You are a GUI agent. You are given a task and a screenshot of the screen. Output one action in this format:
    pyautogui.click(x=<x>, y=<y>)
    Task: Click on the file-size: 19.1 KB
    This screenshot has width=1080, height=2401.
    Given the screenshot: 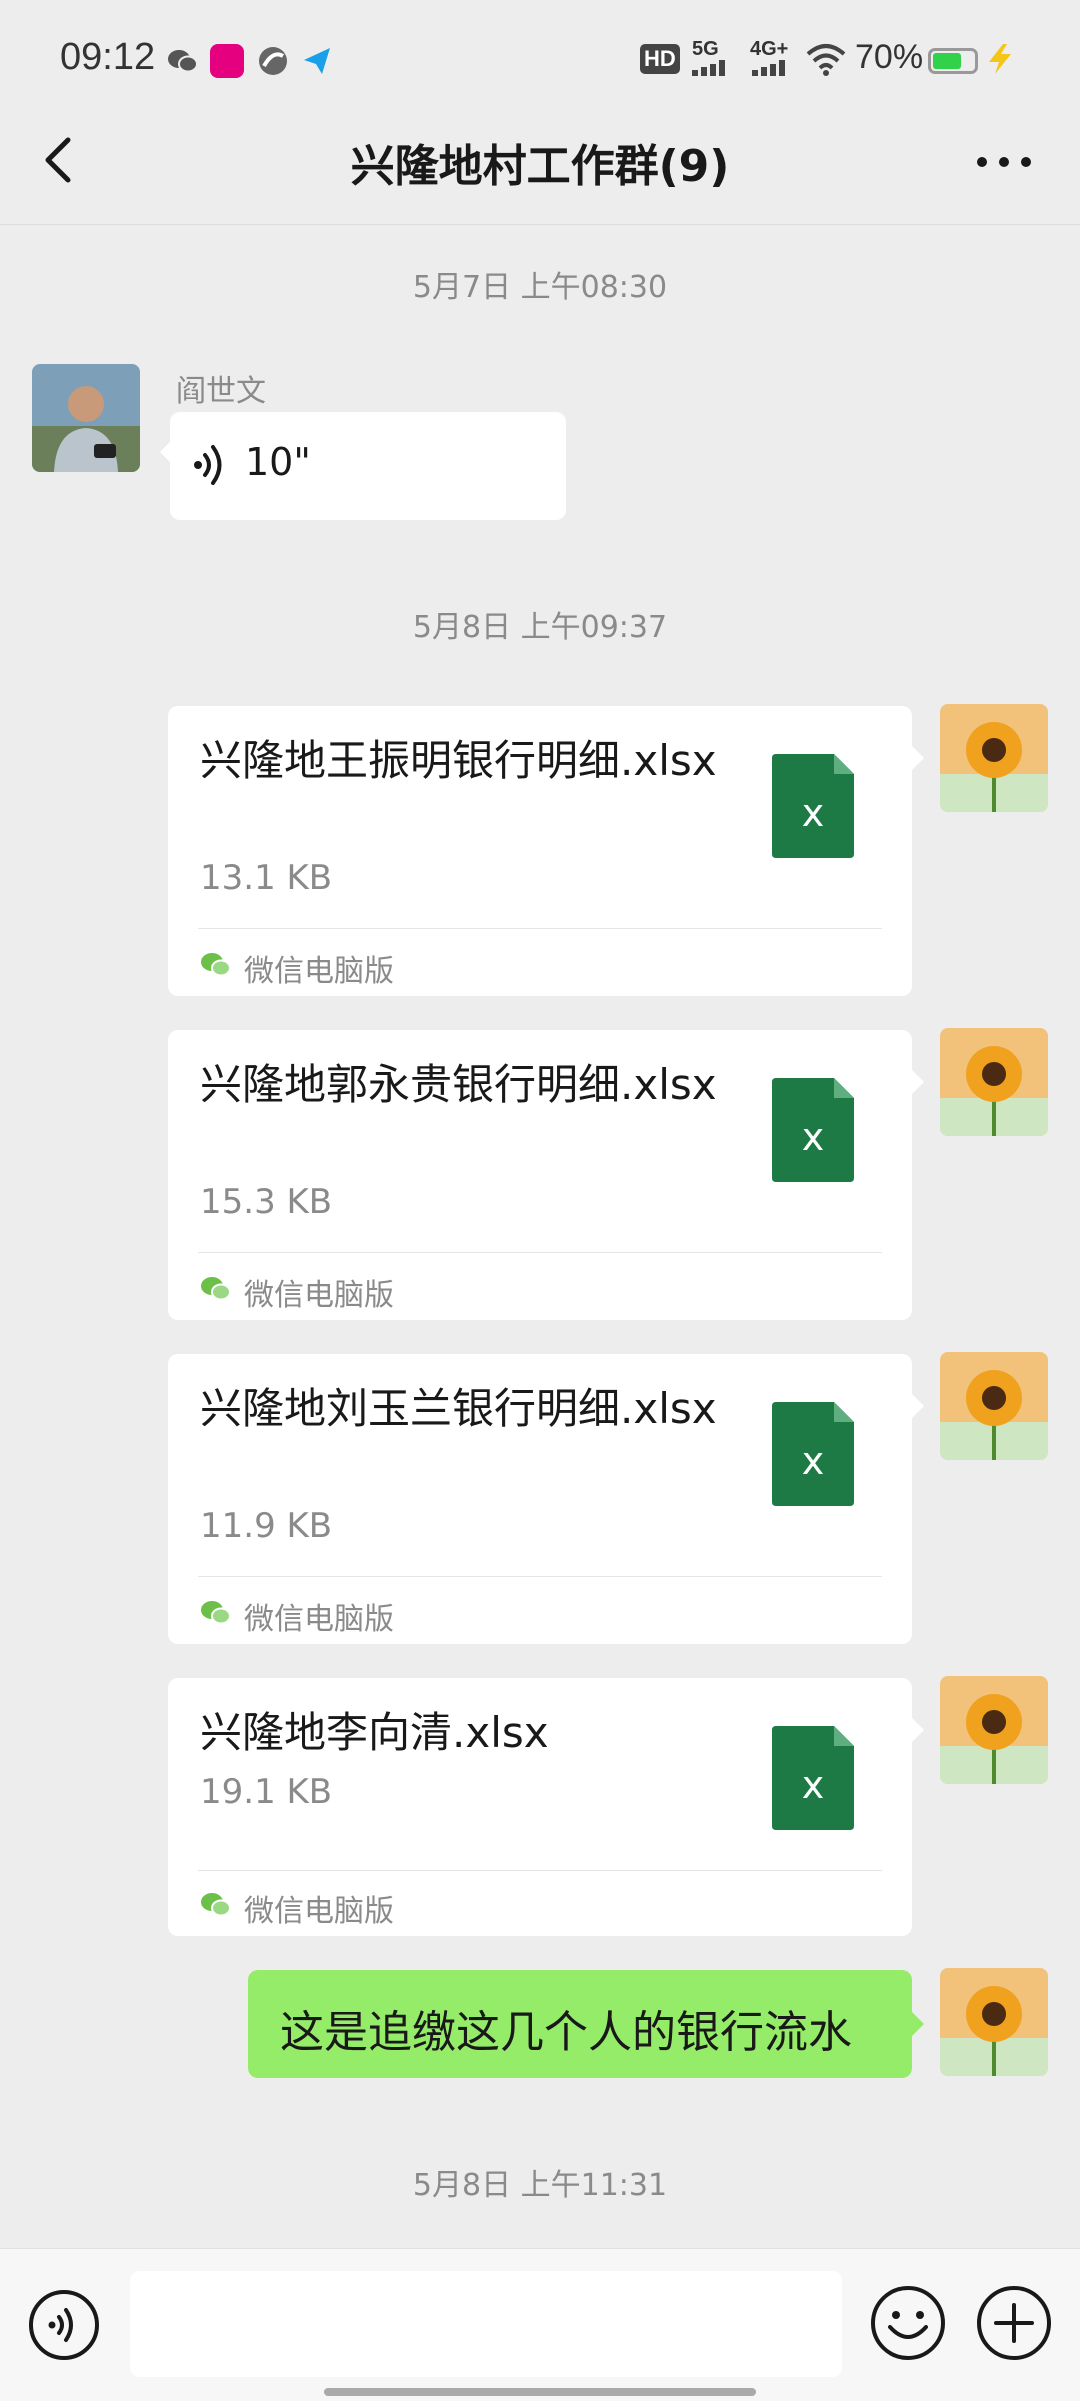 What is the action you would take?
    pyautogui.click(x=266, y=1792)
    